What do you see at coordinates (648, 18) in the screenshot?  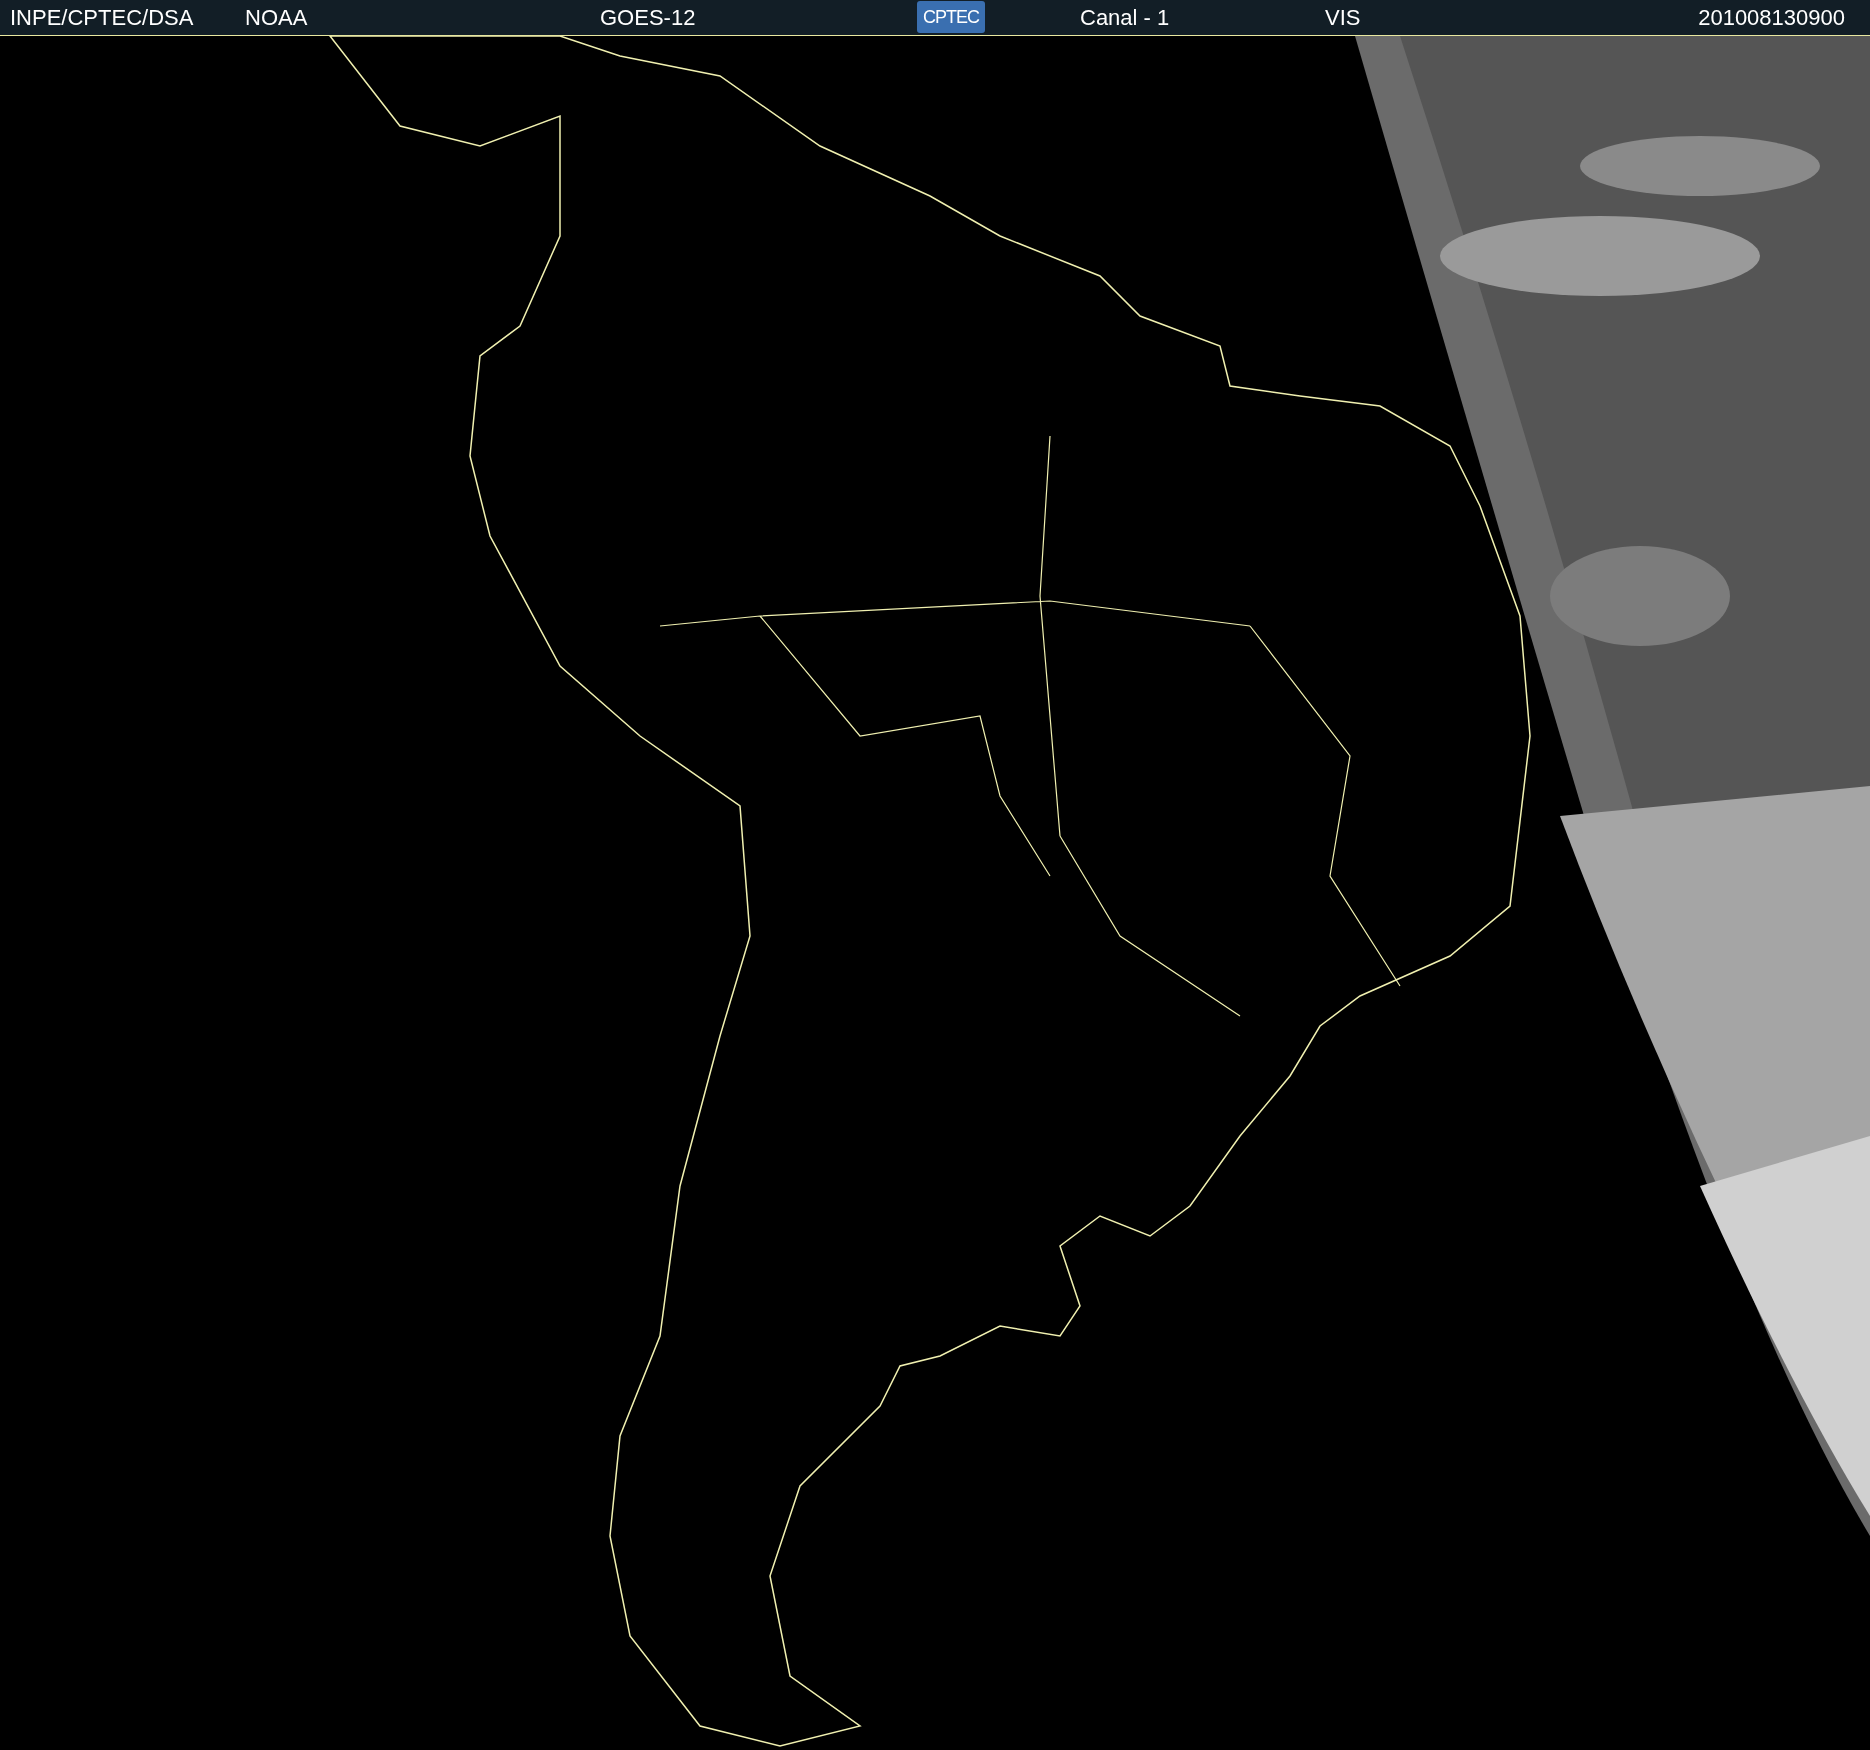 I see `satellite-label: GOES-12` at bounding box center [648, 18].